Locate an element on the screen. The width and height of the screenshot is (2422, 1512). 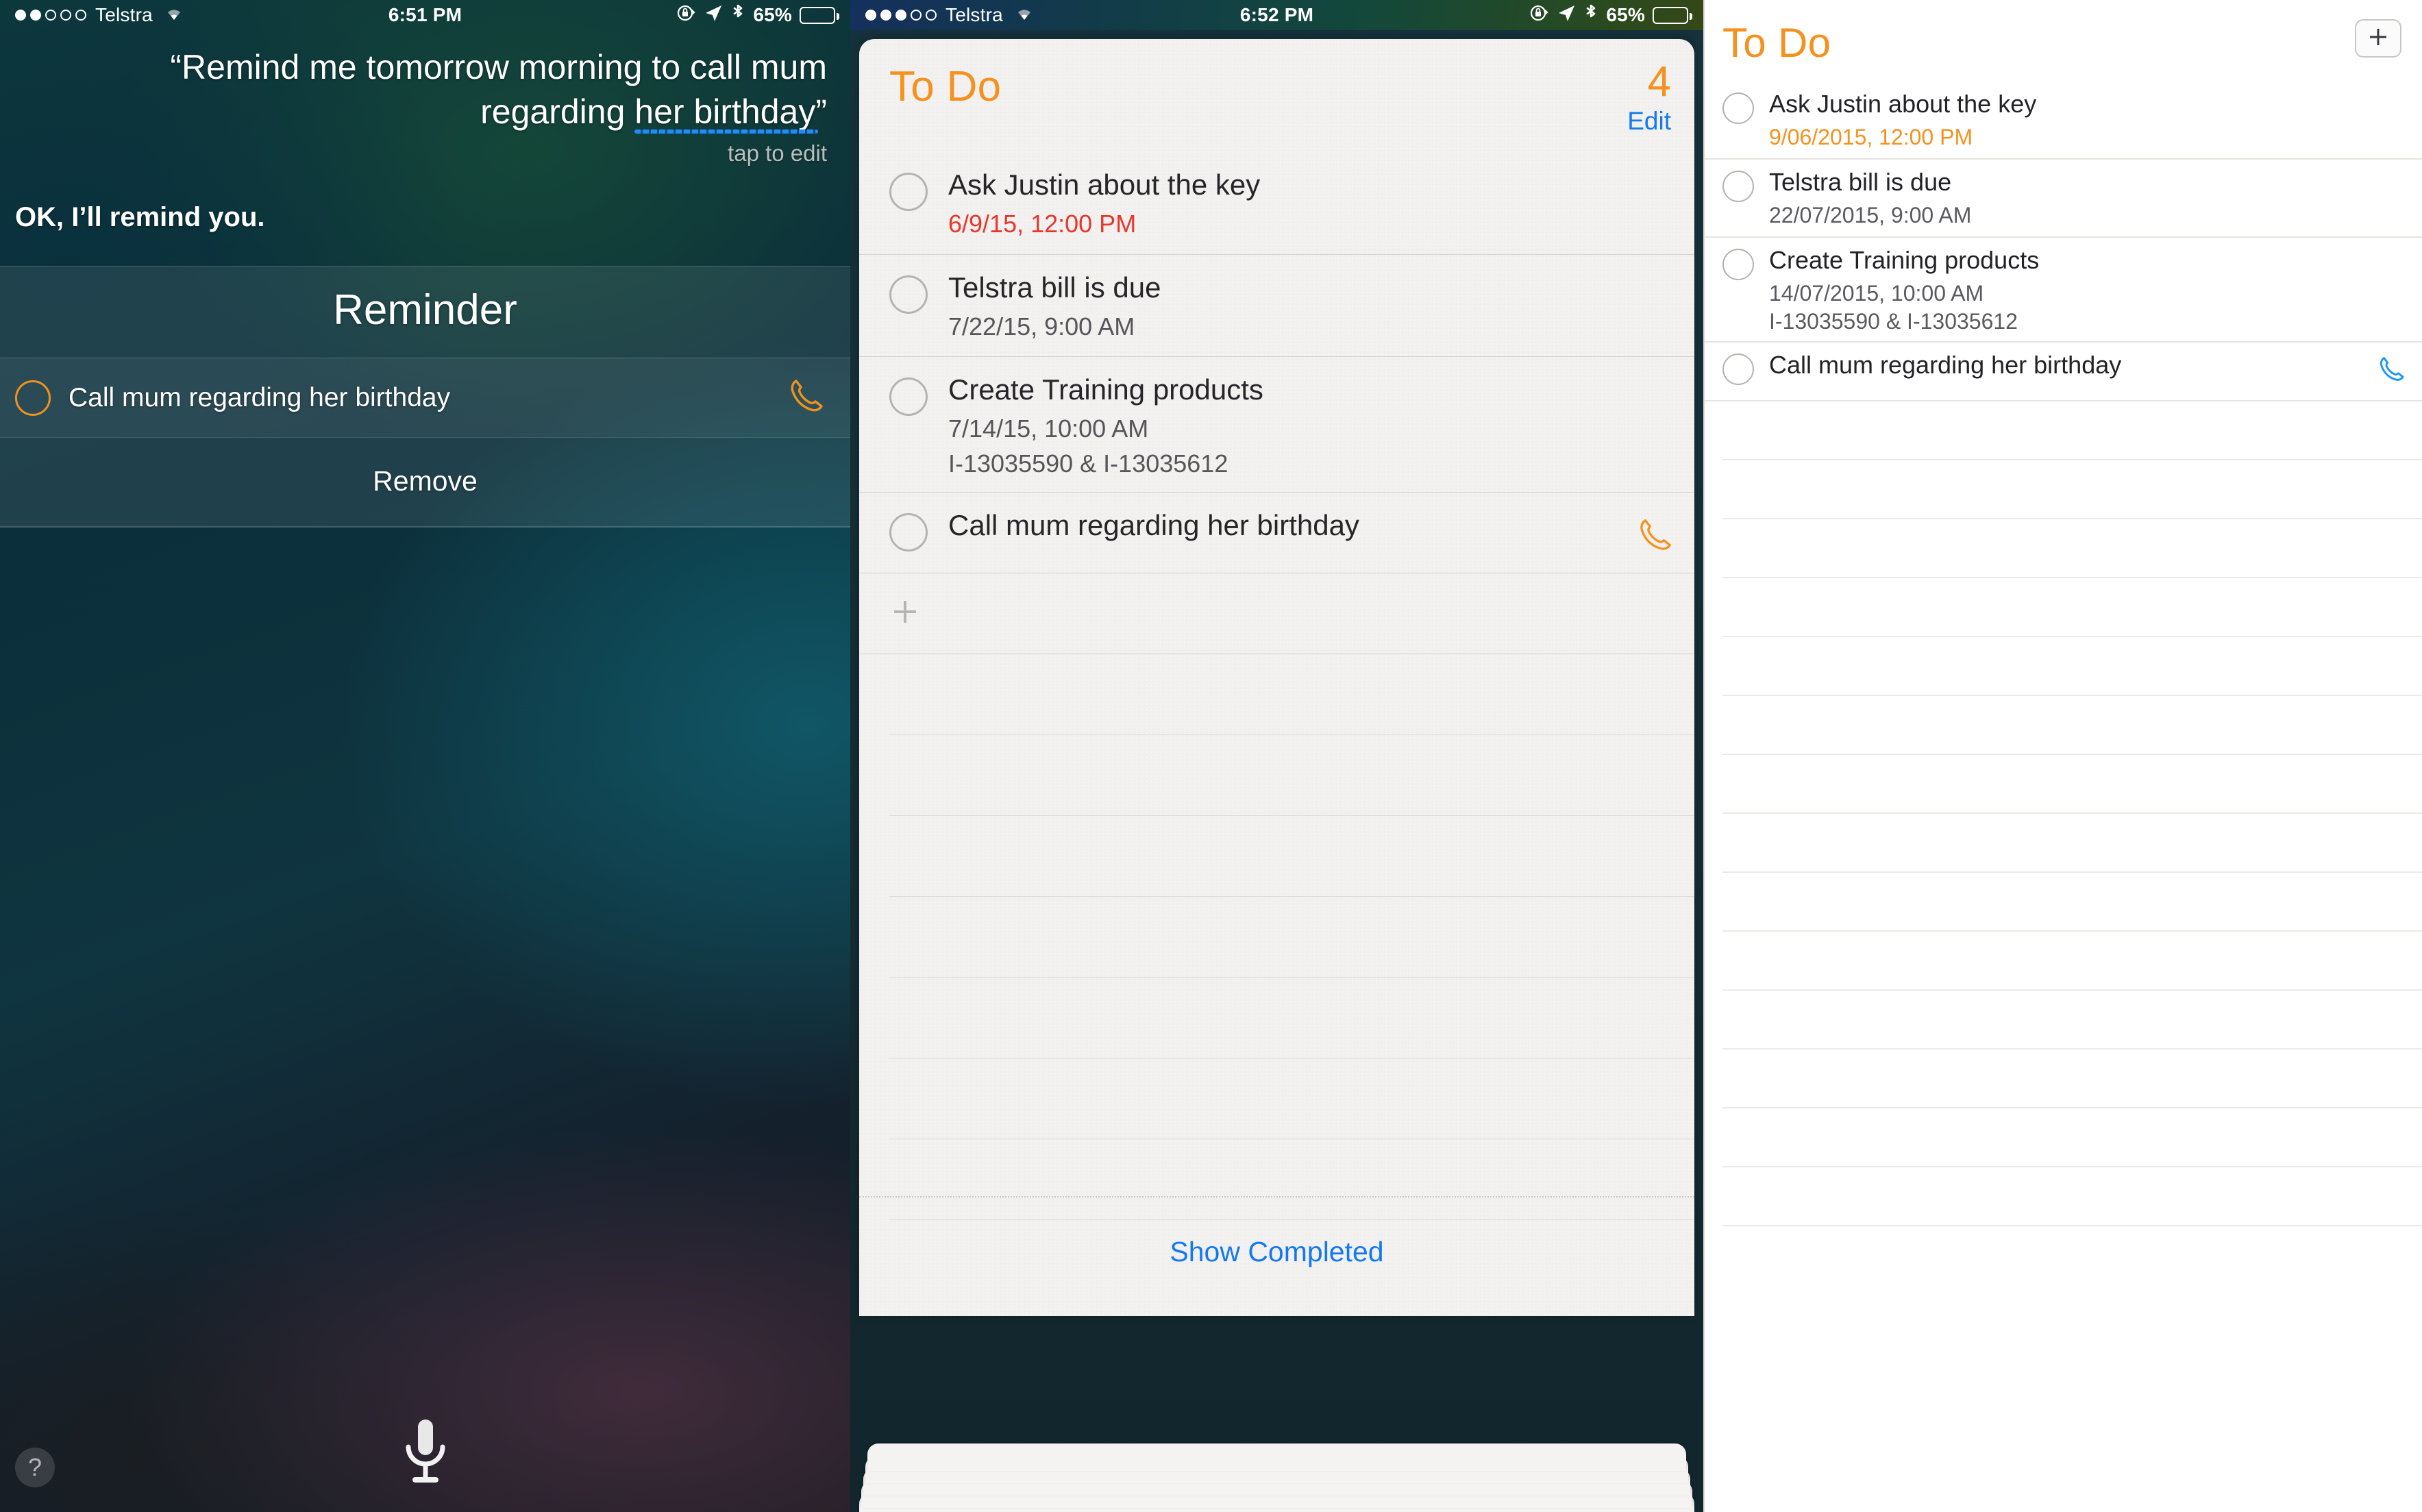
todo-title: Create Training products is located at coordinates (1106, 390).